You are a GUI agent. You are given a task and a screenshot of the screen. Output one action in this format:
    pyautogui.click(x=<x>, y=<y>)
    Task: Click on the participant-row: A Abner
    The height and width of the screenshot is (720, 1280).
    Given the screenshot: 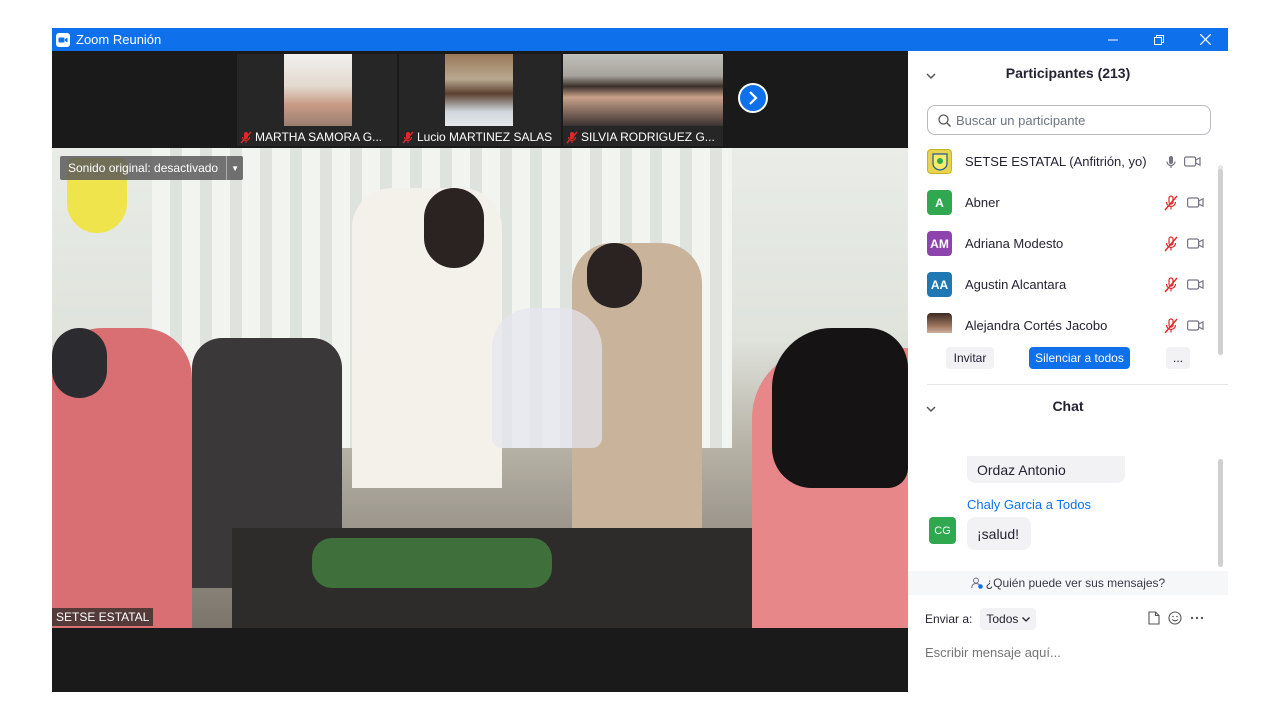 What is the action you would take?
    pyautogui.click(x=1063, y=202)
    